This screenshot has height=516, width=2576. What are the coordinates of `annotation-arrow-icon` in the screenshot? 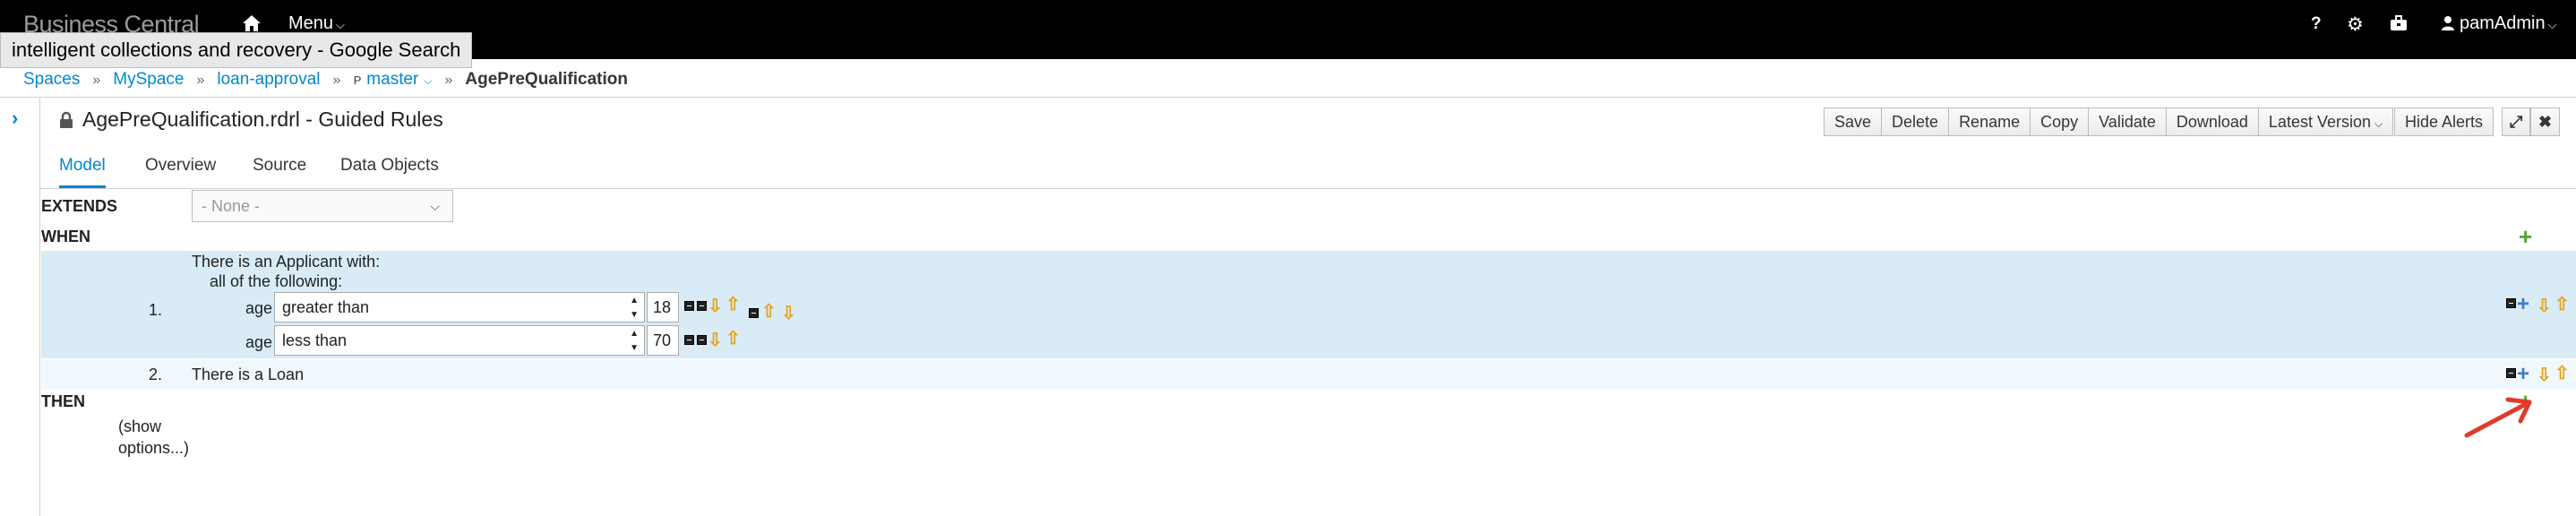 It's located at (2498, 417).